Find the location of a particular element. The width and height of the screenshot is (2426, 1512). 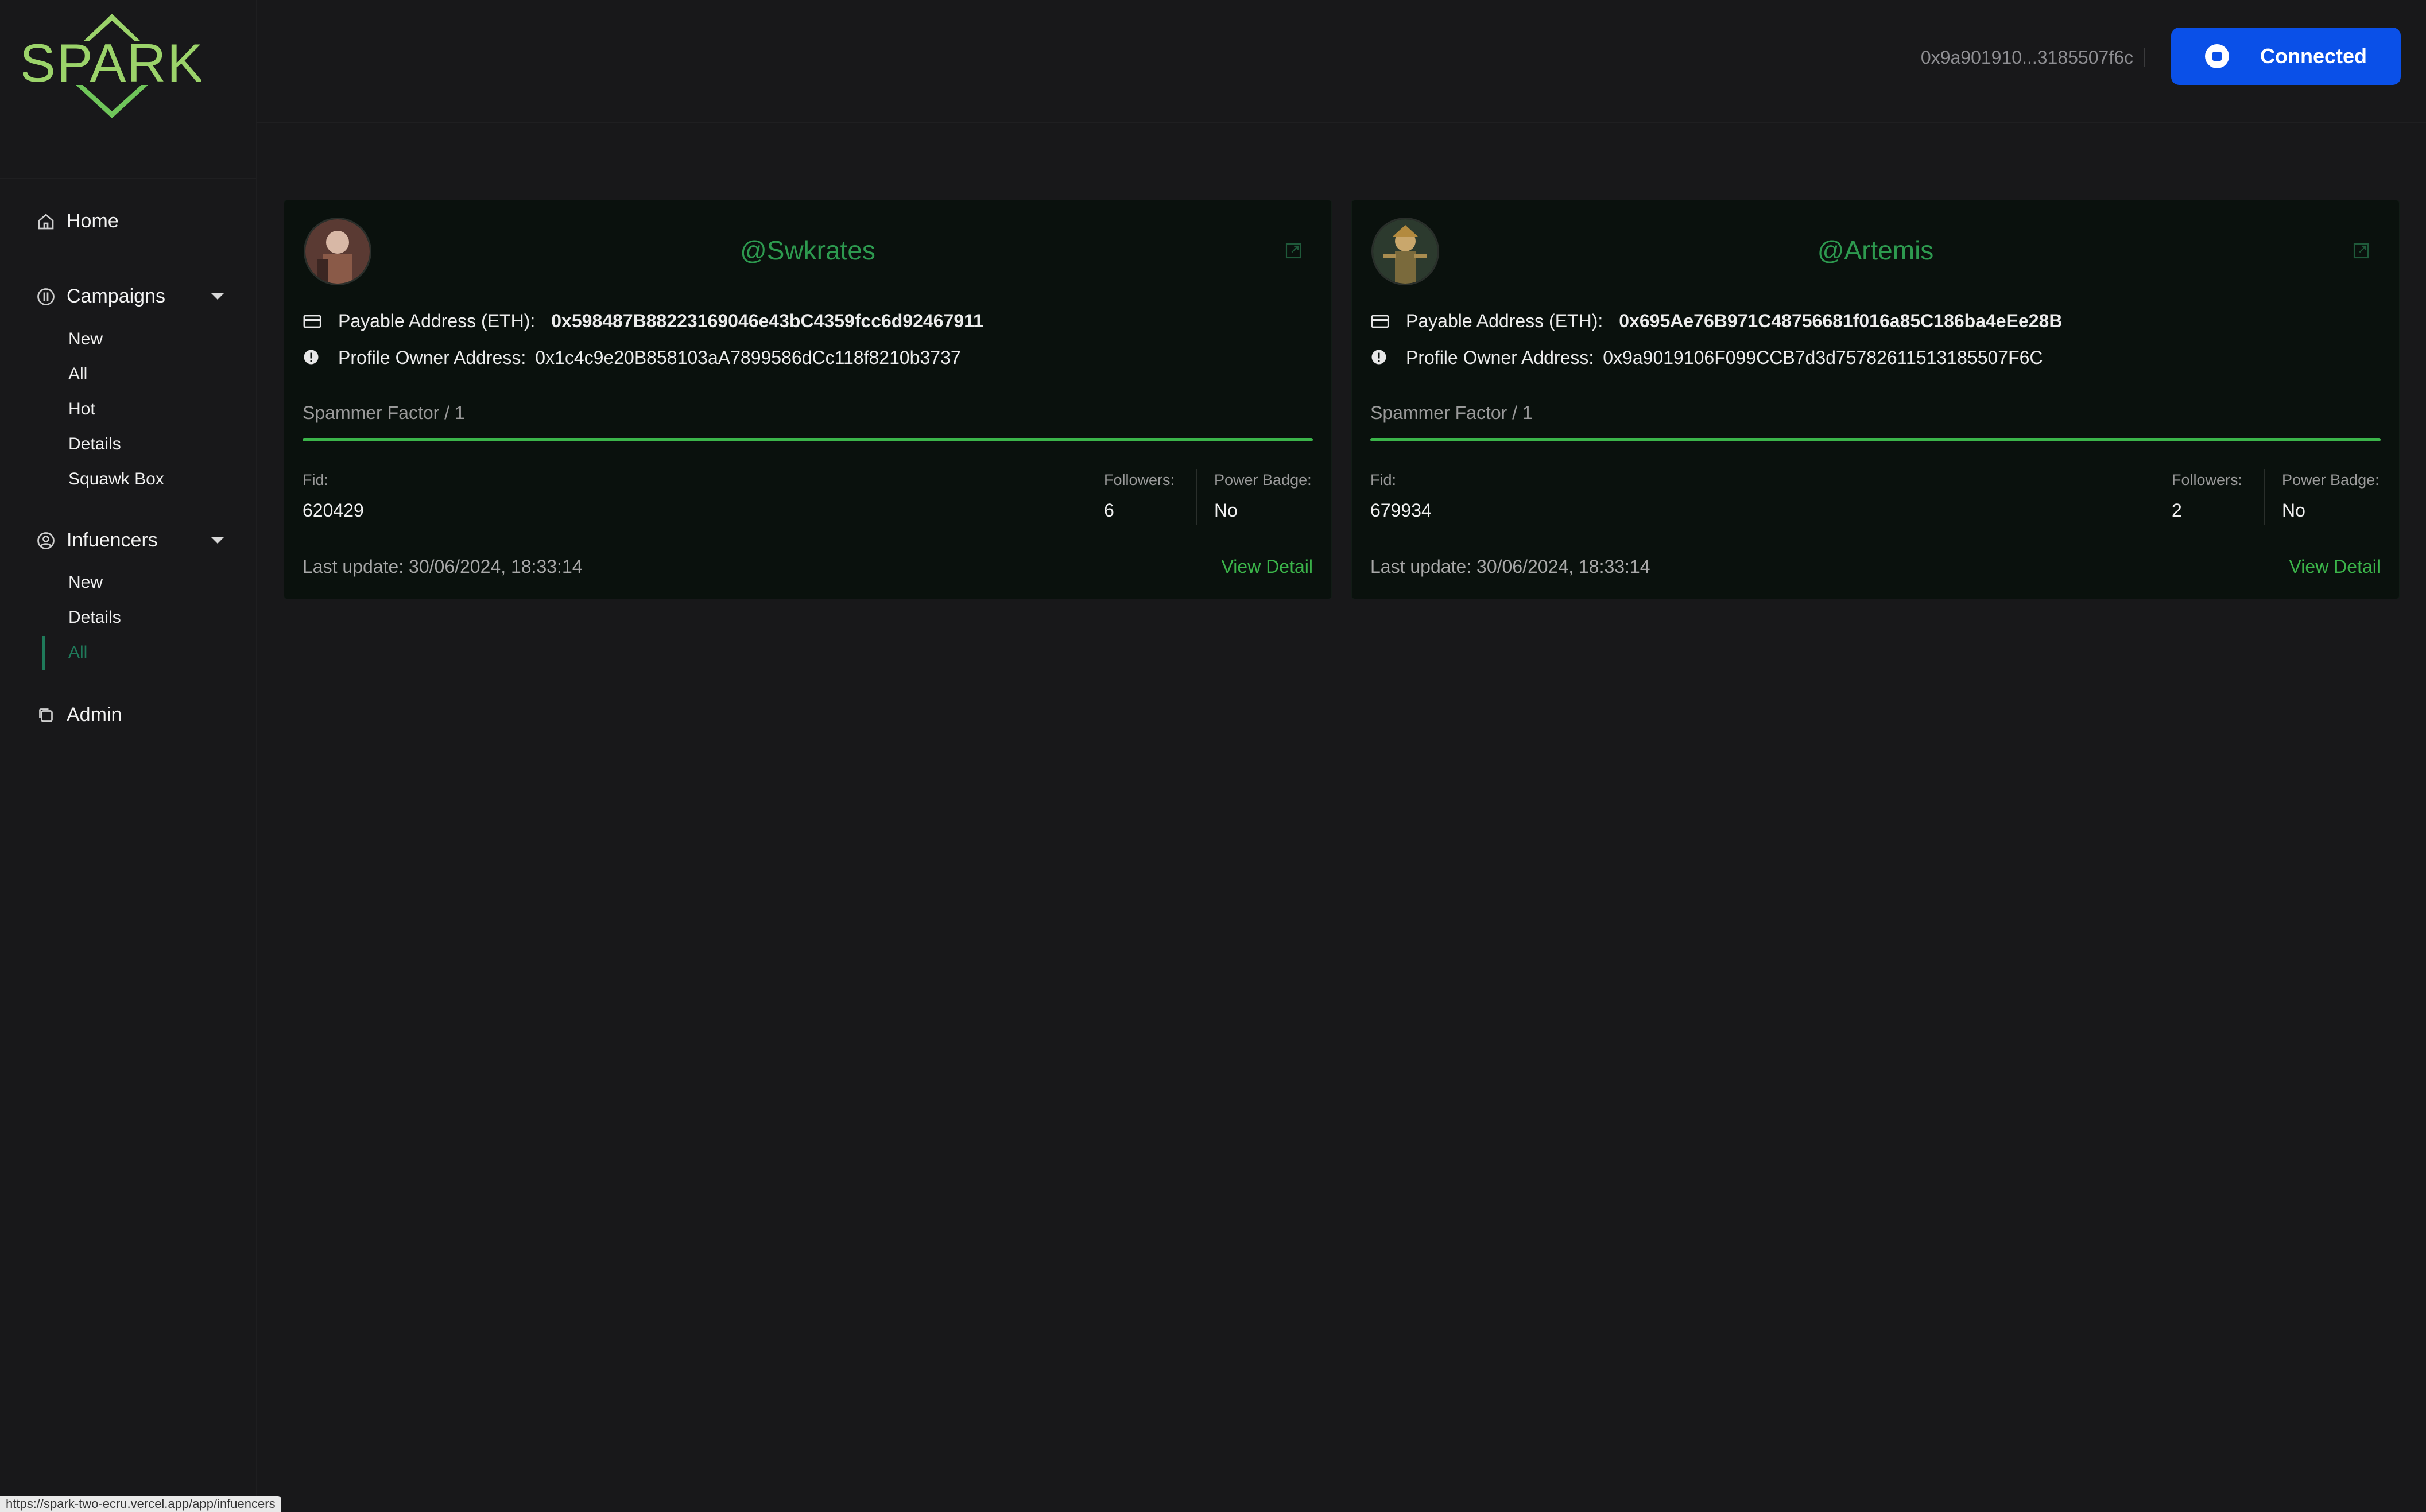

wallet-connect-button: Connected is located at coordinates (2286, 56).